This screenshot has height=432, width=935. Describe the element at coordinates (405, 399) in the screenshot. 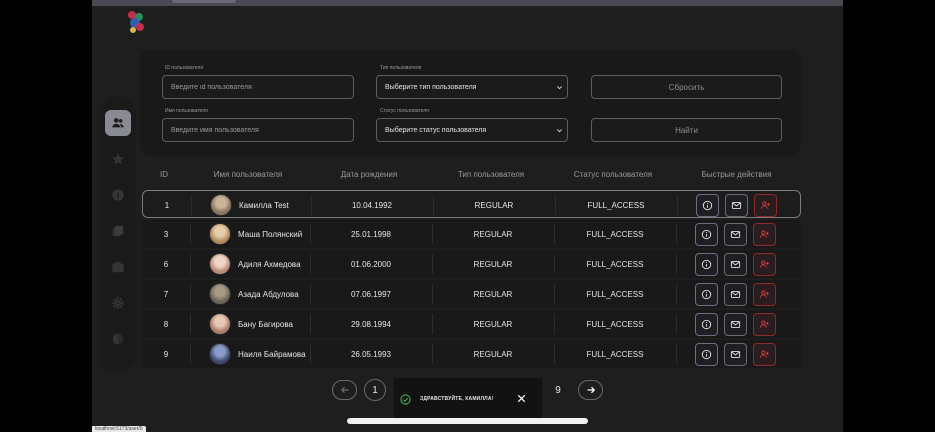

I see `success-check-icon` at that location.